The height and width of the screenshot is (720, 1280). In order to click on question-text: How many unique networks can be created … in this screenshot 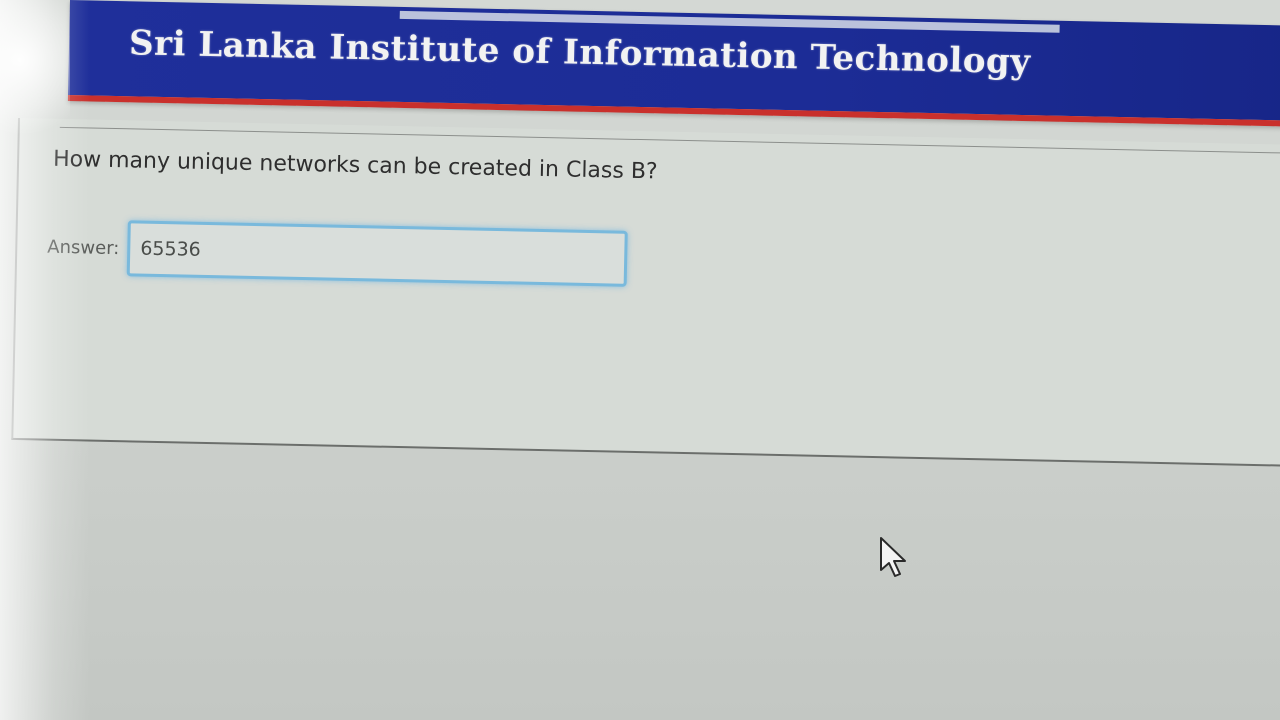, I will do `click(355, 165)`.